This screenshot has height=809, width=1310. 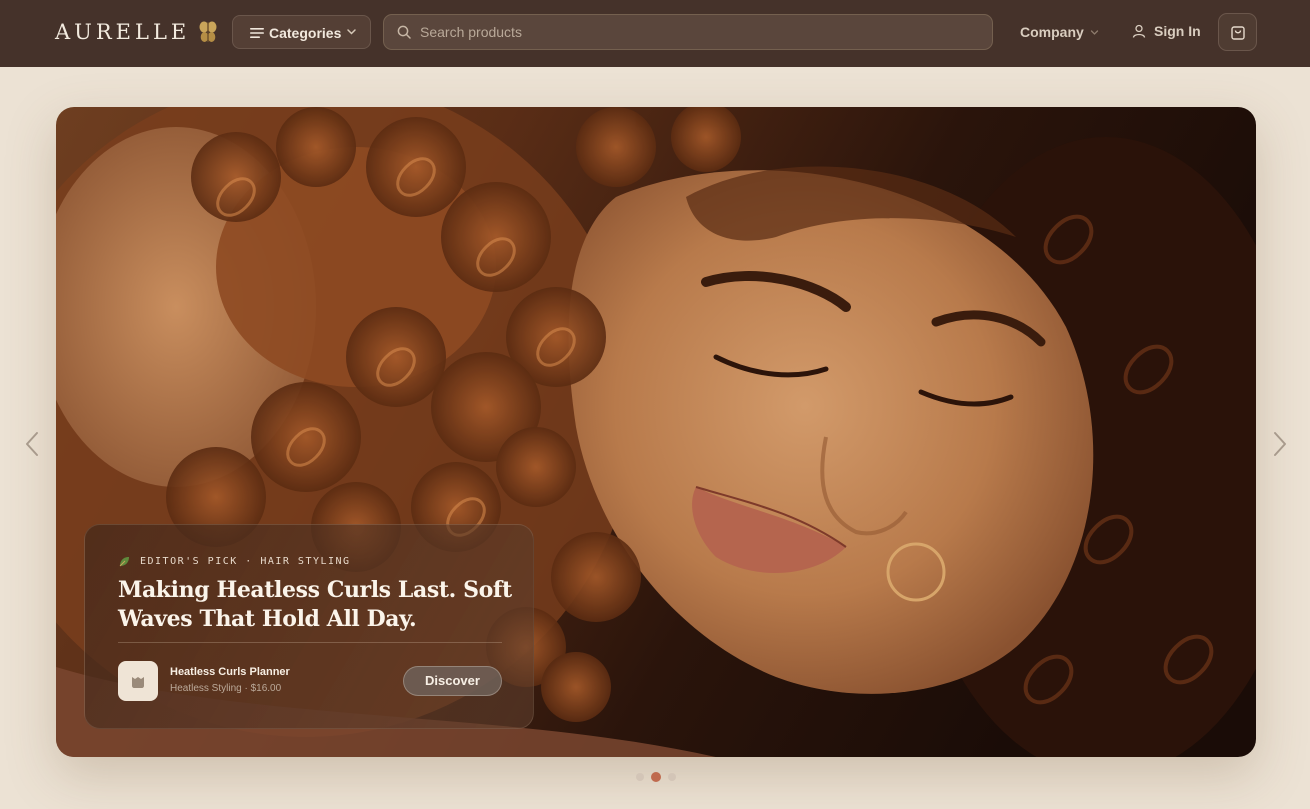 I want to click on divider, so click(x=310, y=642).